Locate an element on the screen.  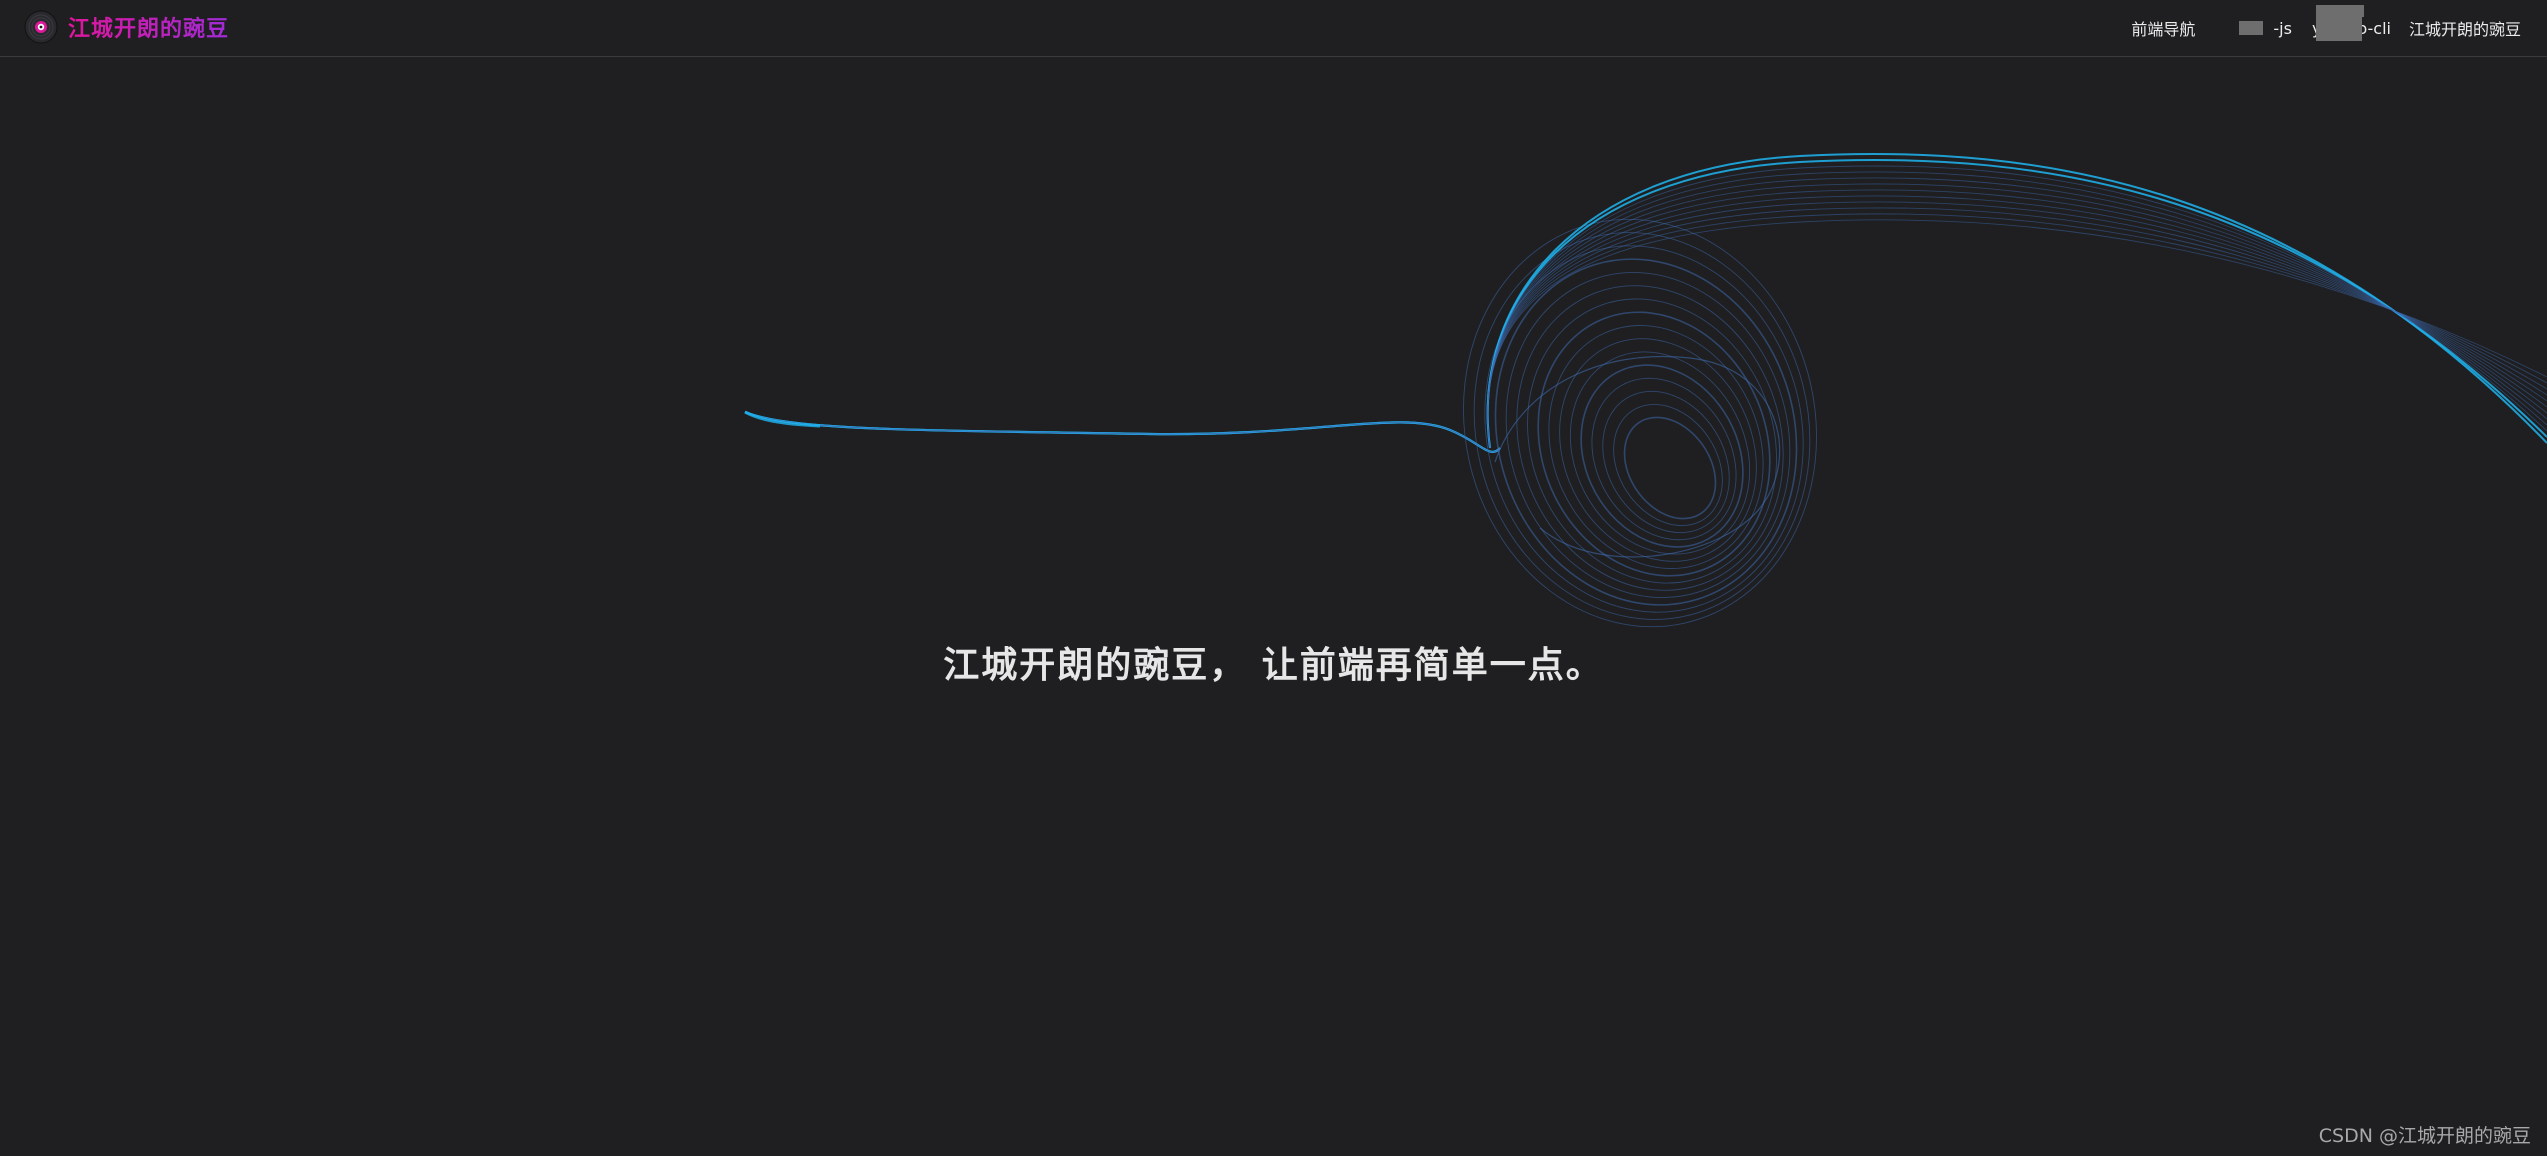
top-navbar: 江城开朗的豌豆 前端导航 -js yo-cli 江城开朗的豌豆 is located at coordinates (1273, 28).